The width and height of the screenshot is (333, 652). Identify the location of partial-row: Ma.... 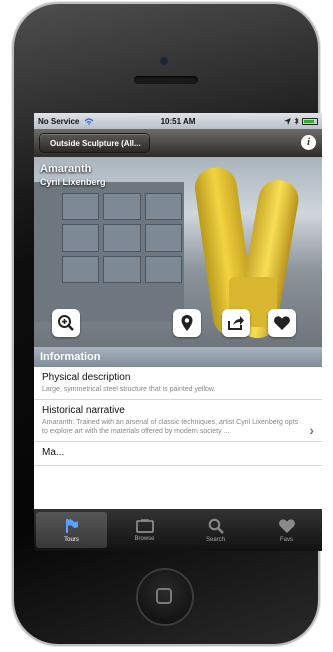
(178, 454).